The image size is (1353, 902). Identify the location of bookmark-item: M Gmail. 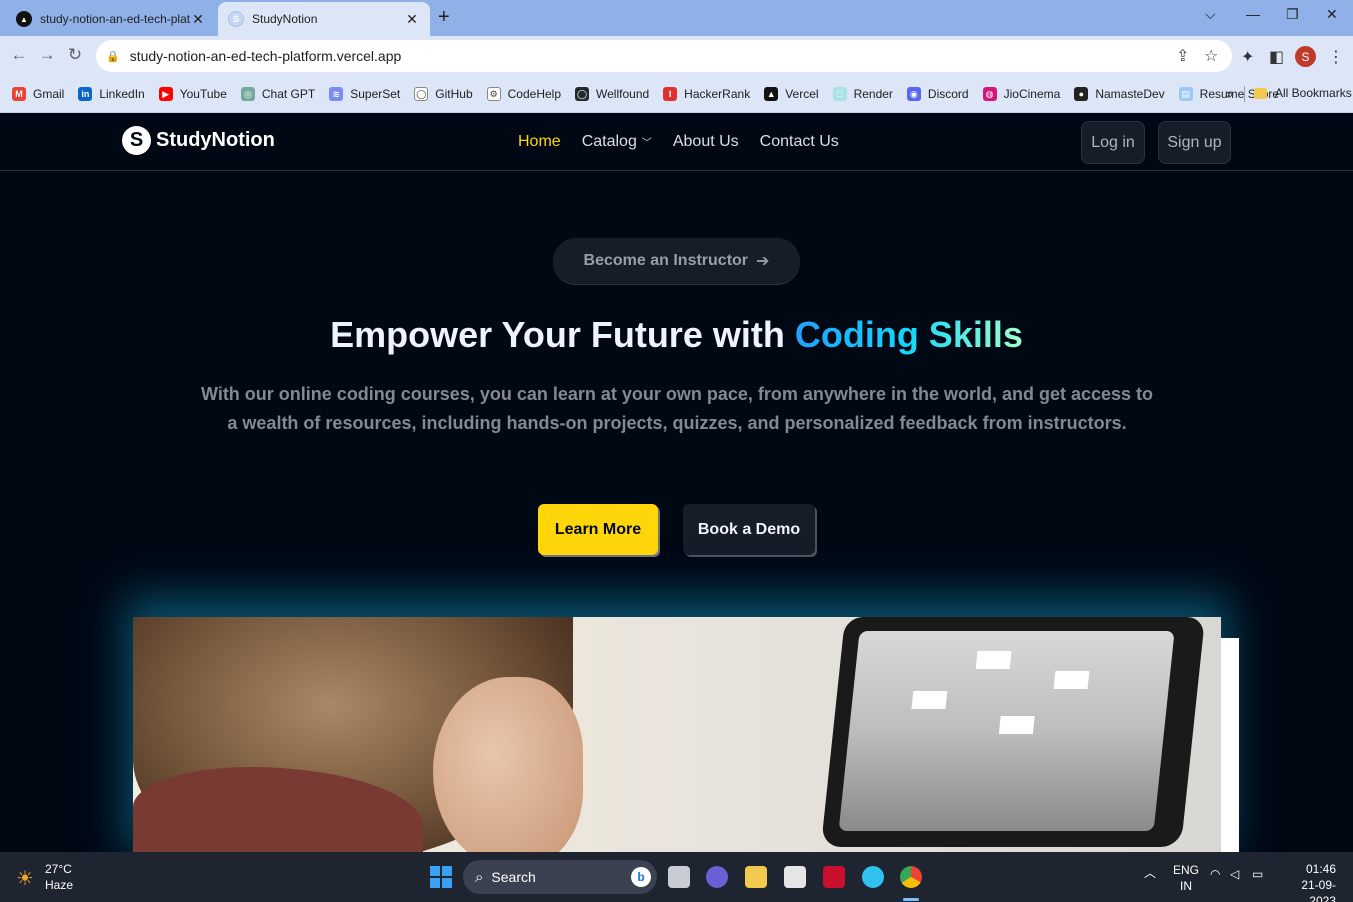
(38, 94).